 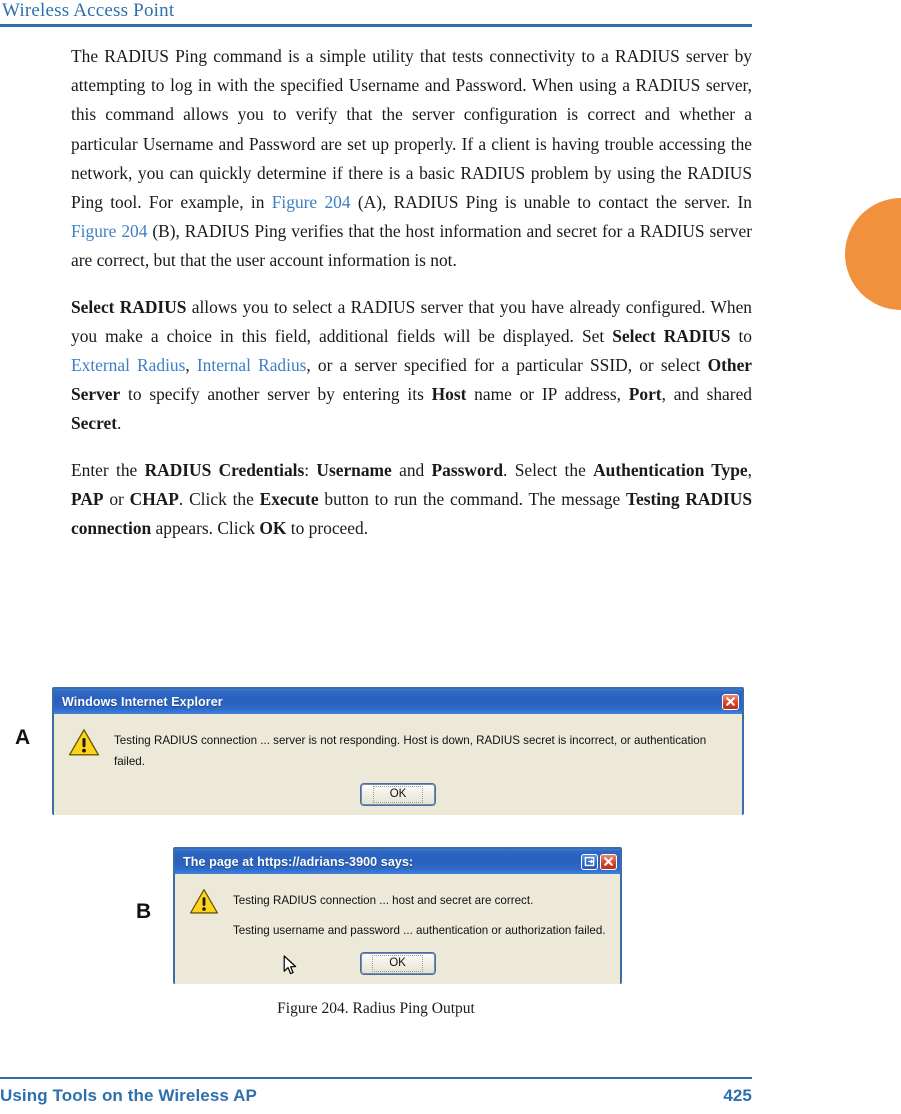 What do you see at coordinates (599, 861) in the screenshot?
I see `dialog-b-window-buttons` at bounding box center [599, 861].